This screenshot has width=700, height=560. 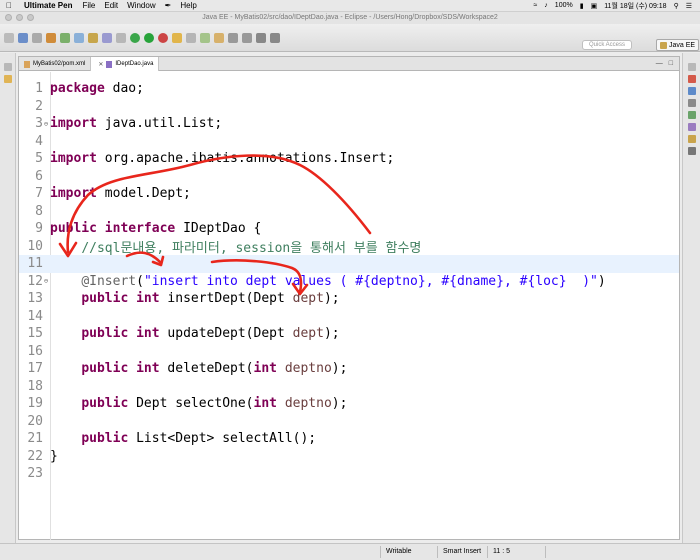 What do you see at coordinates (35, 316) in the screenshot?
I see `line-number: 14` at bounding box center [35, 316].